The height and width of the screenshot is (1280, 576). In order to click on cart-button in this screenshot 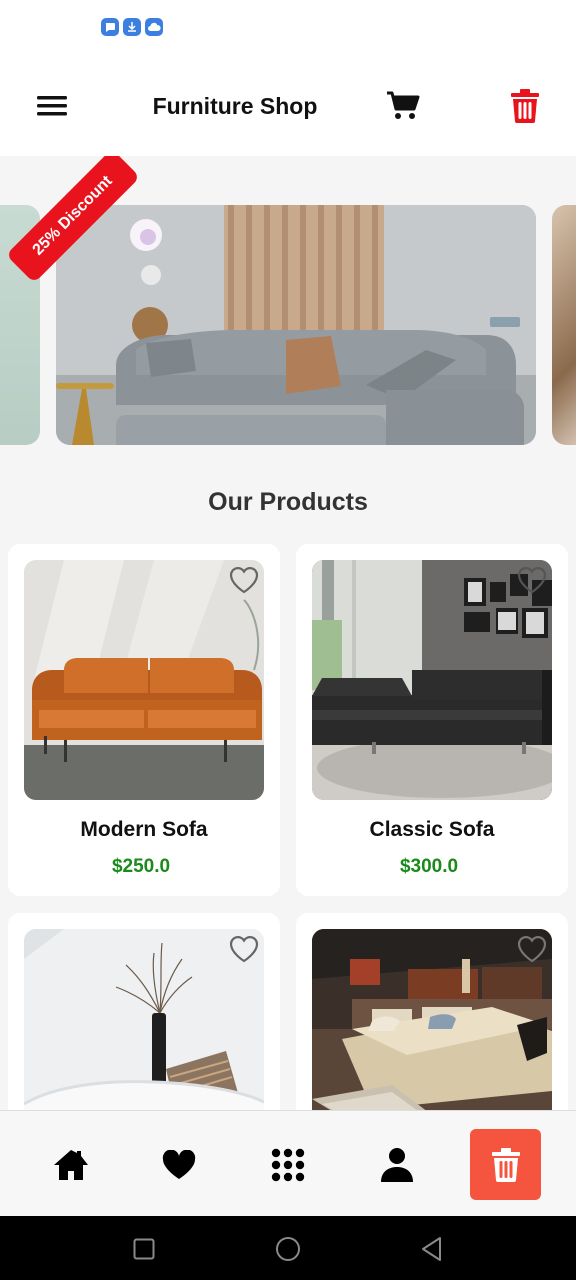, I will do `click(403, 106)`.